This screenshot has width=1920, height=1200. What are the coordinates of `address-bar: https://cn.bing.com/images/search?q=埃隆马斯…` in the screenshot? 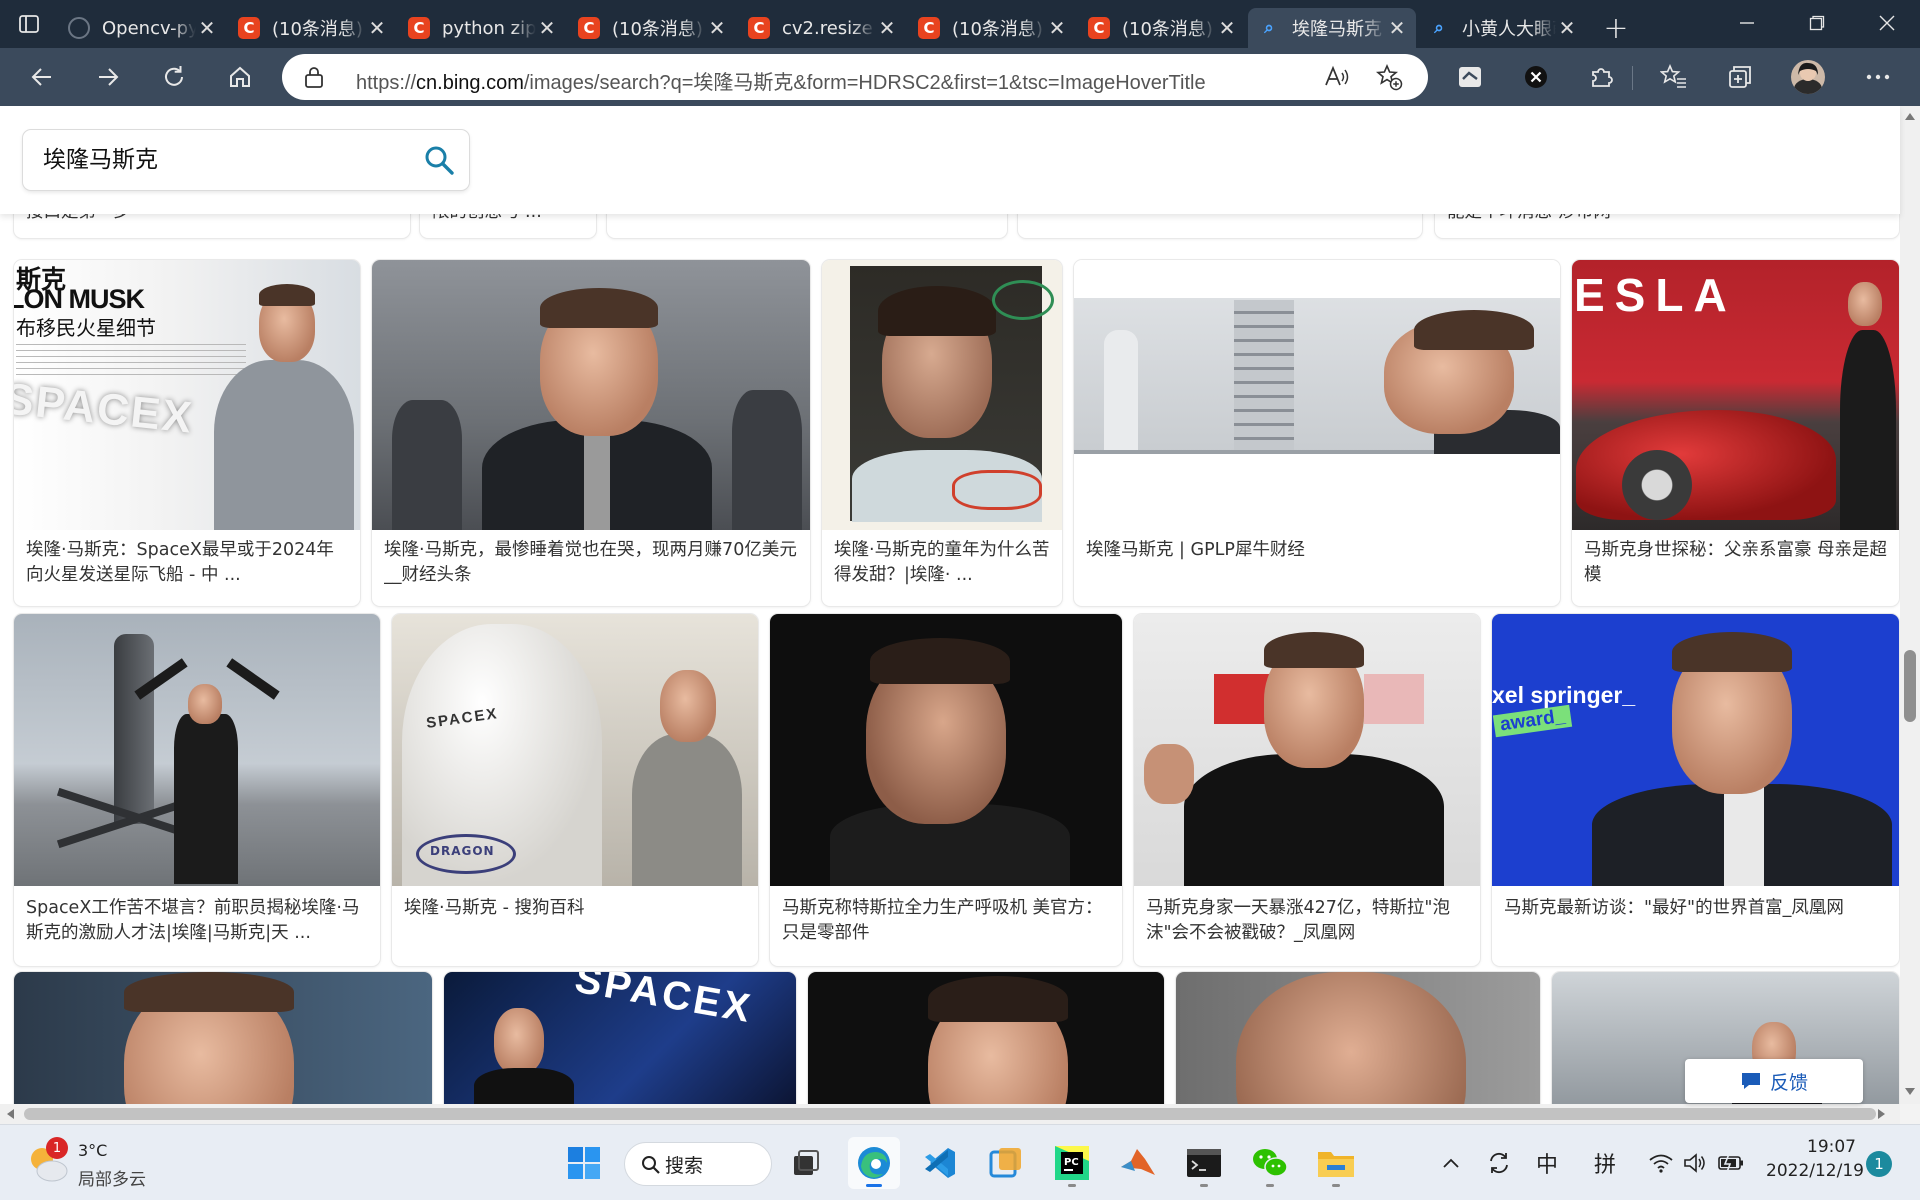 It's located at (855, 77).